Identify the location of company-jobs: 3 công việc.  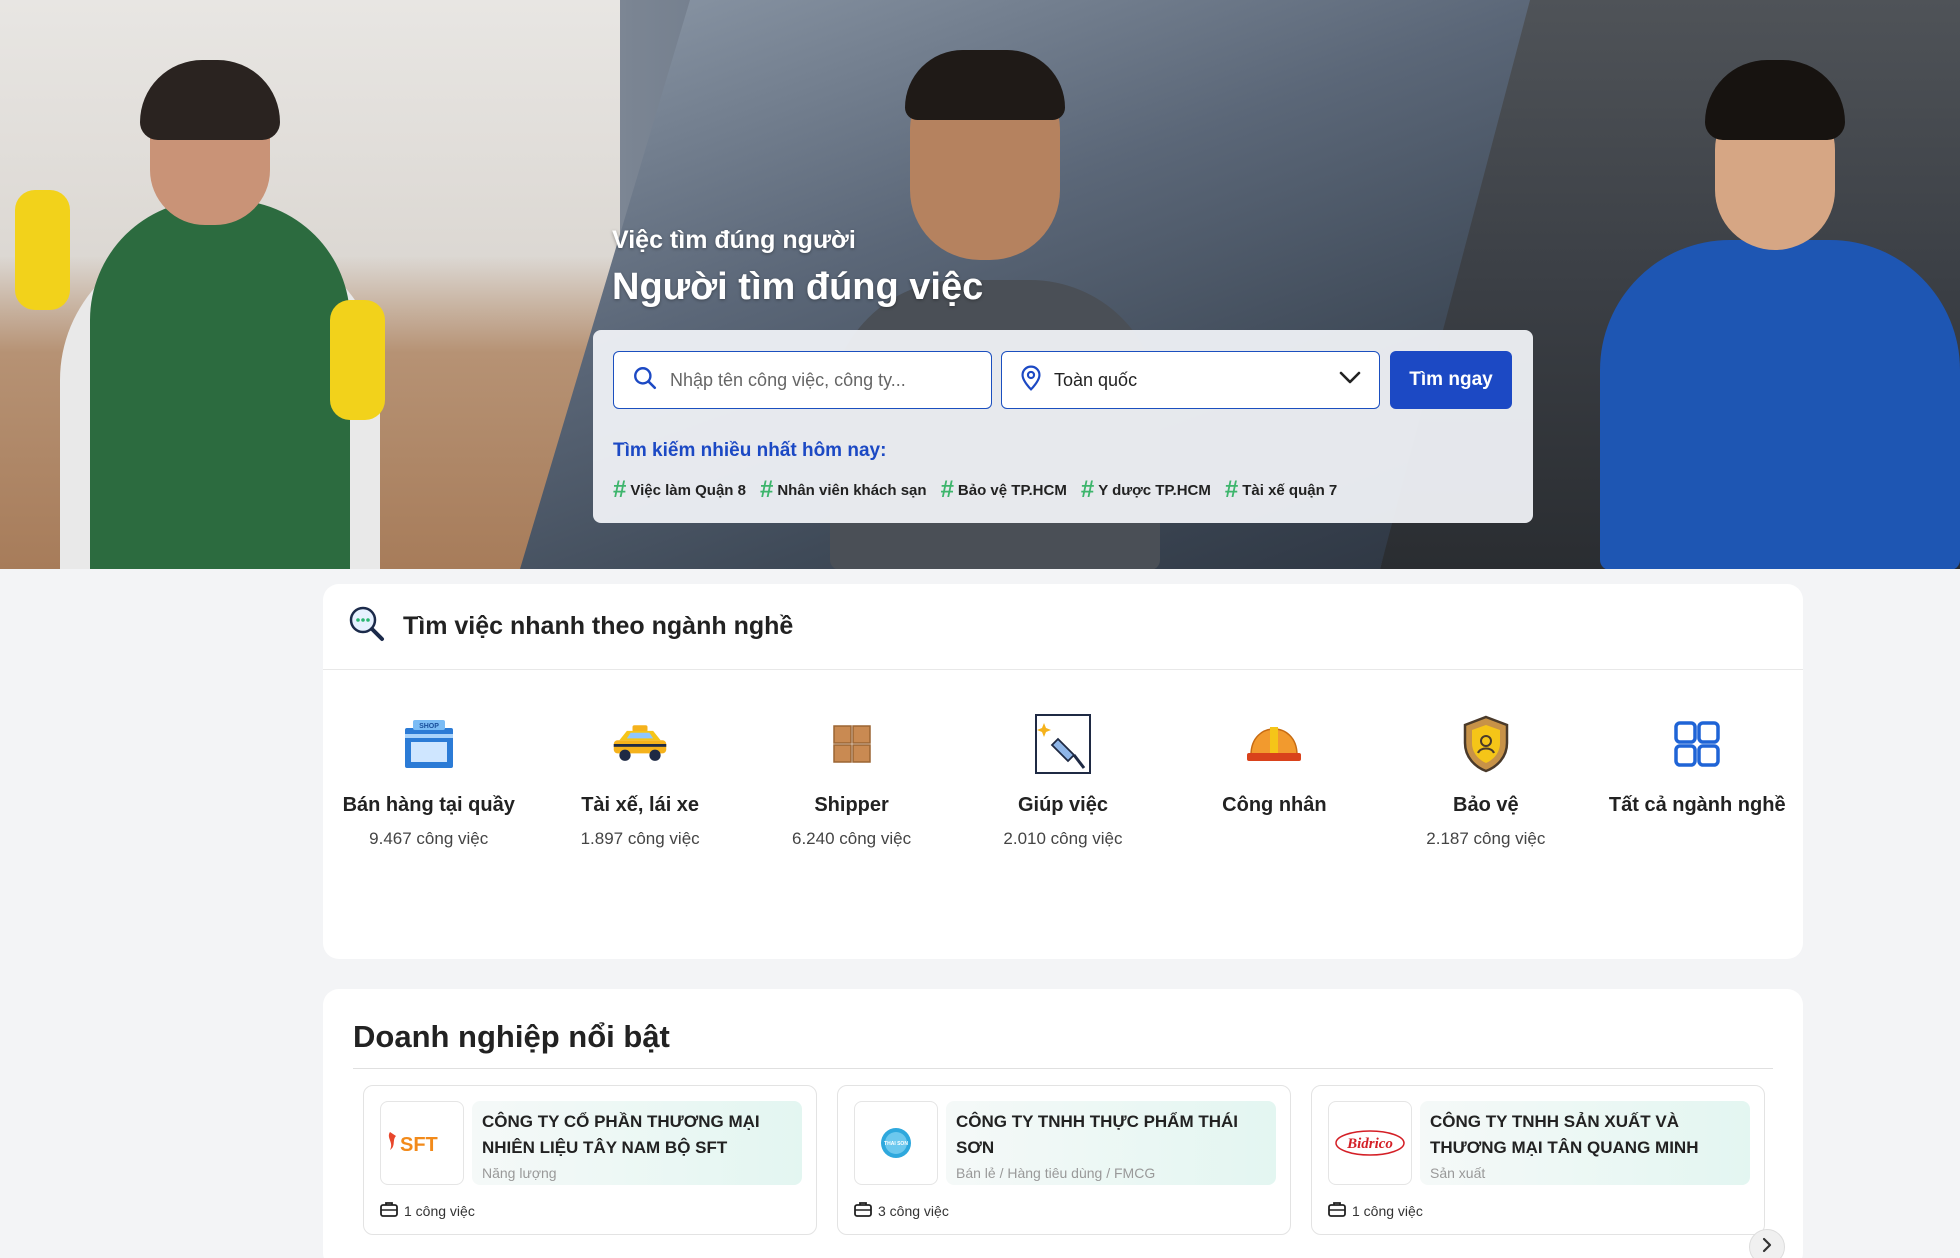
(901, 1210).